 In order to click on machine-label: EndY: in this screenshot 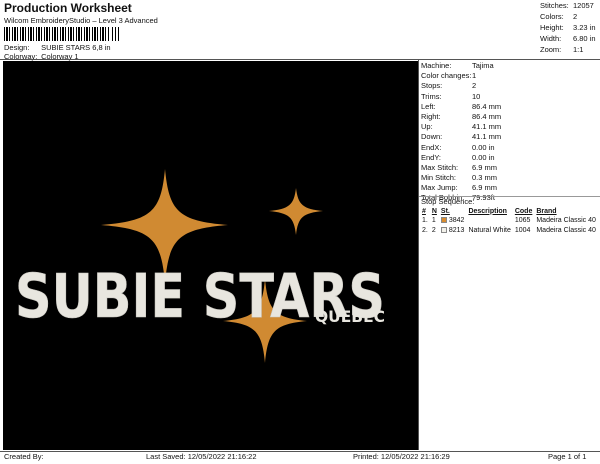, I will do `click(431, 157)`.